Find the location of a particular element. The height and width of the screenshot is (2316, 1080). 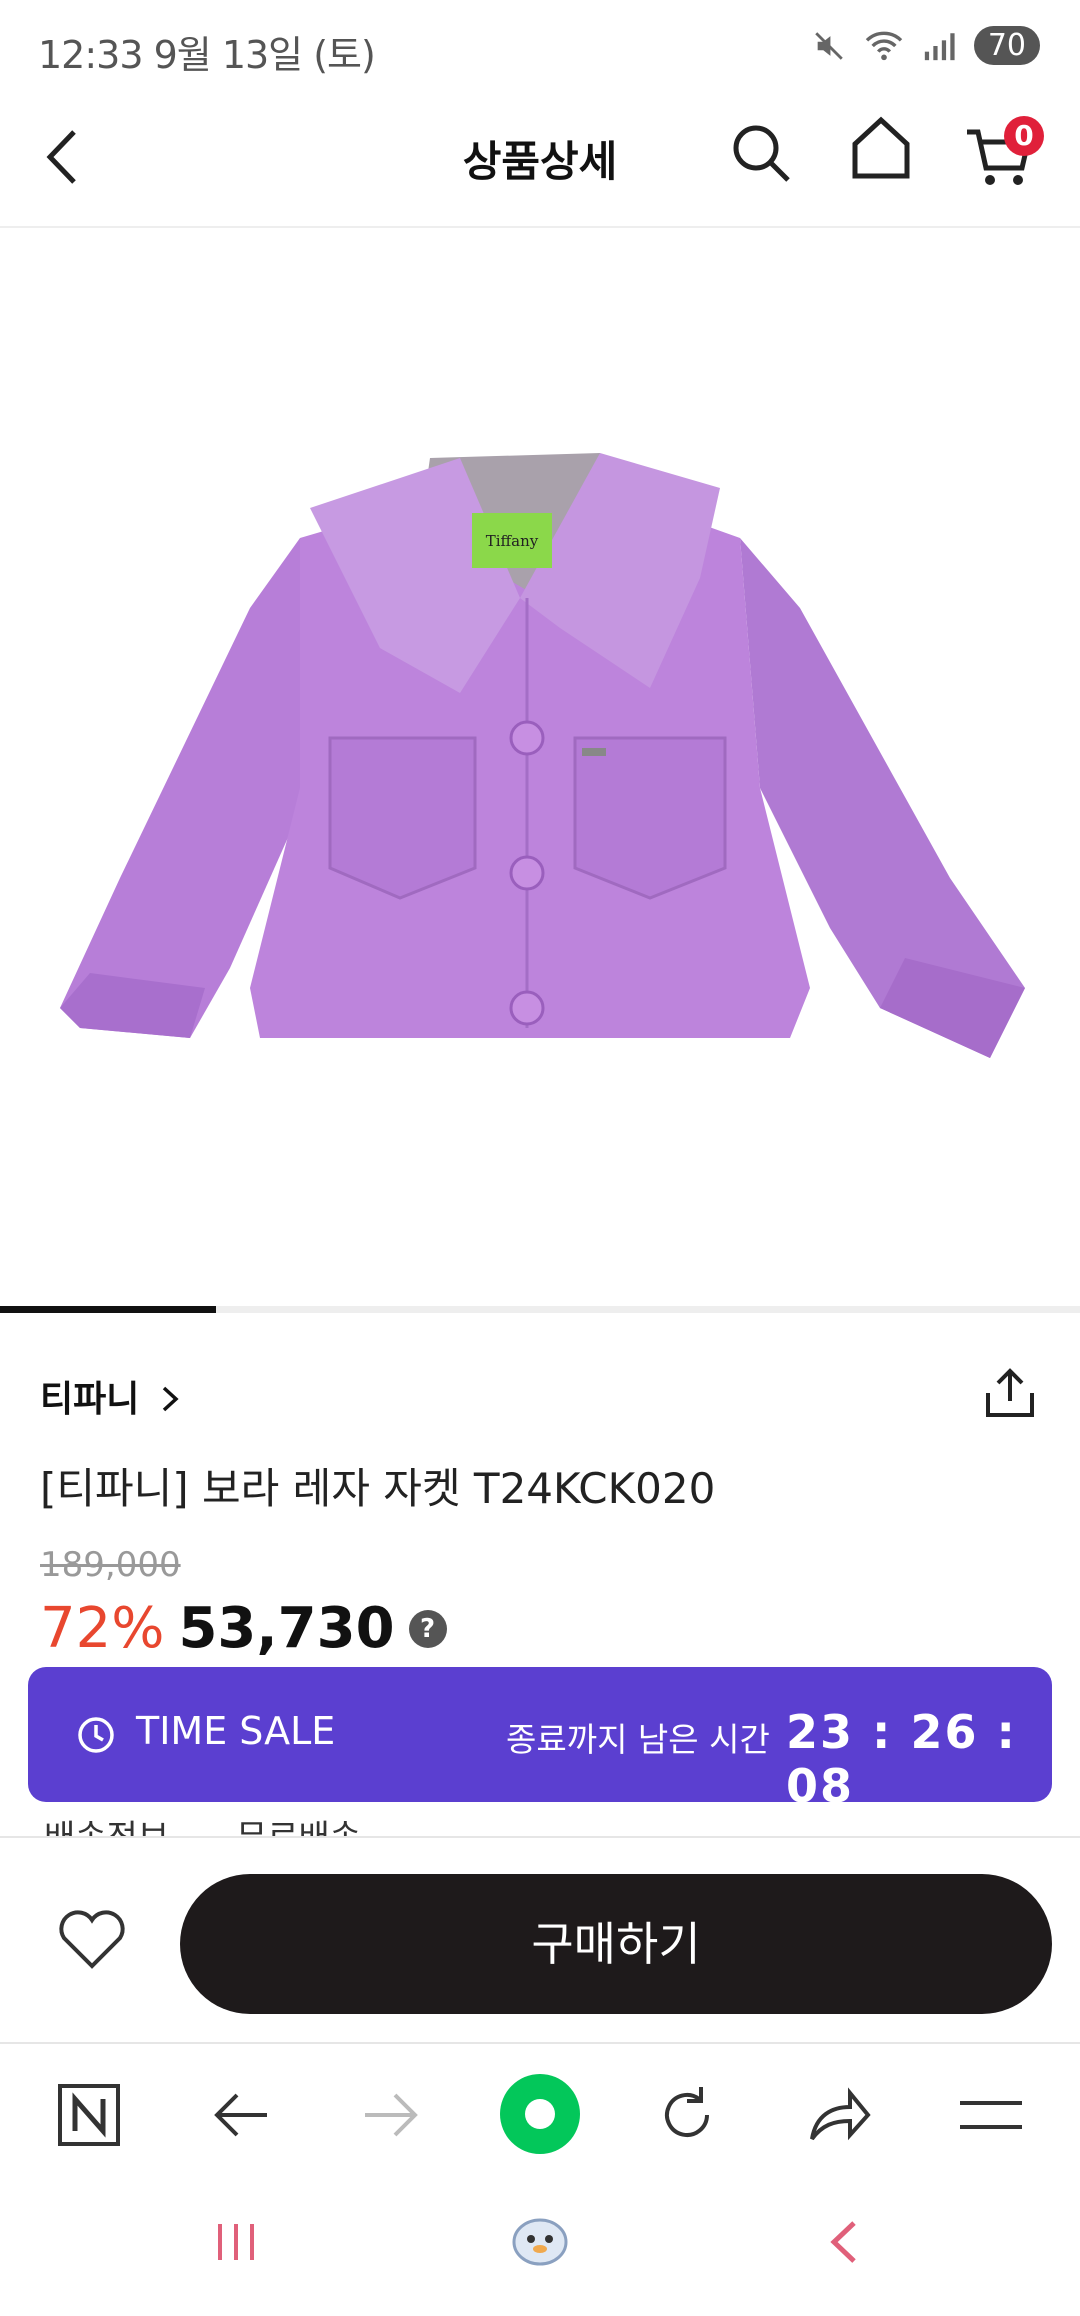

system-navigation-bar is located at coordinates (540, 2249).